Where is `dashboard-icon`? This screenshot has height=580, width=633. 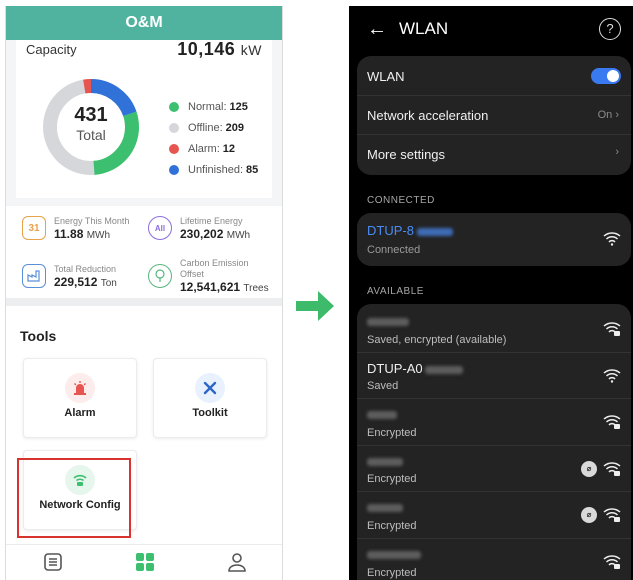 dashboard-icon is located at coordinates (145, 562).